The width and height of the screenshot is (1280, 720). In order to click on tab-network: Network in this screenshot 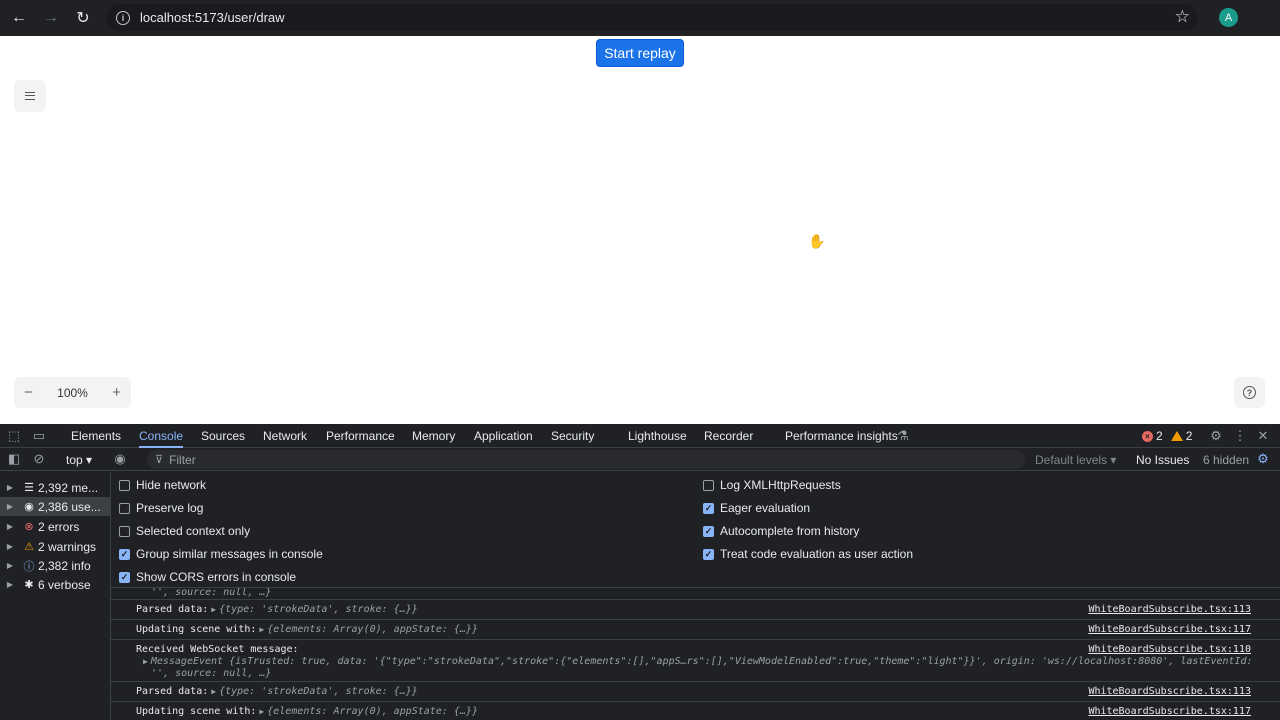, I will do `click(285, 436)`.